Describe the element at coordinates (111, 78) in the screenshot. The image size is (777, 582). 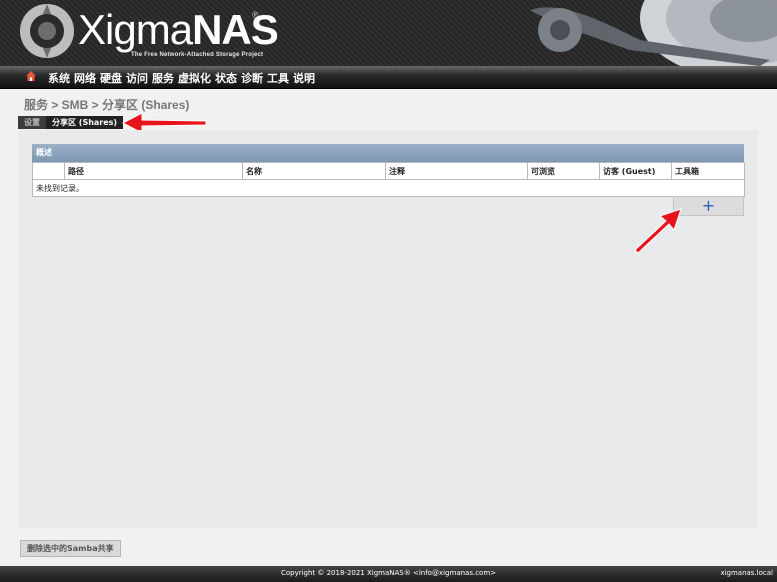
I see `nav-item-disks: 硬盘` at that location.